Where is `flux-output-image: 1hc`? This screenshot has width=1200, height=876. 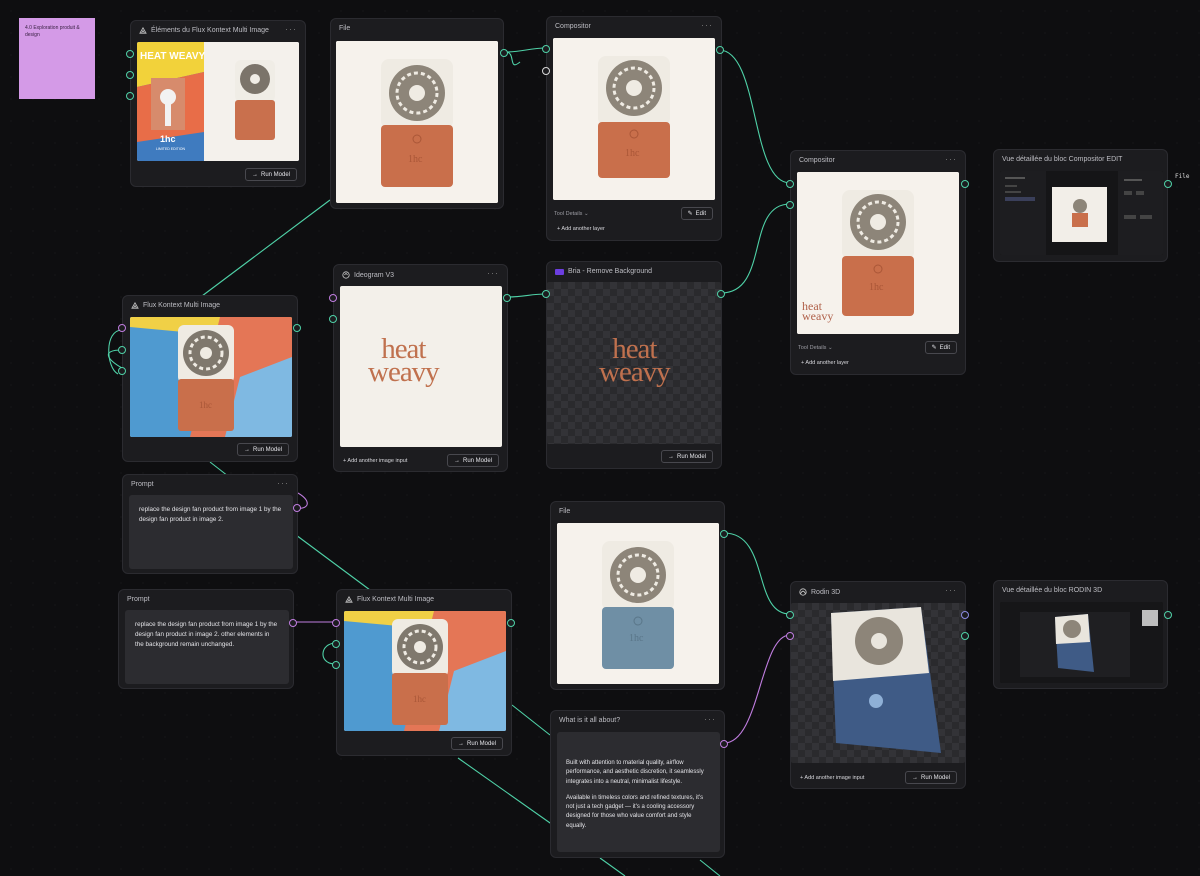
flux-output-image: 1hc is located at coordinates (425, 671).